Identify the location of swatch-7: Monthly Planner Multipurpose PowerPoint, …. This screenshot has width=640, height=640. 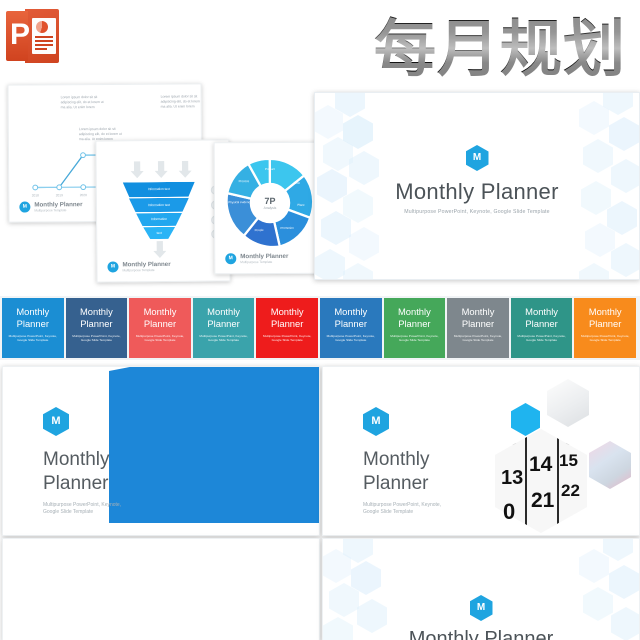
(478, 328).